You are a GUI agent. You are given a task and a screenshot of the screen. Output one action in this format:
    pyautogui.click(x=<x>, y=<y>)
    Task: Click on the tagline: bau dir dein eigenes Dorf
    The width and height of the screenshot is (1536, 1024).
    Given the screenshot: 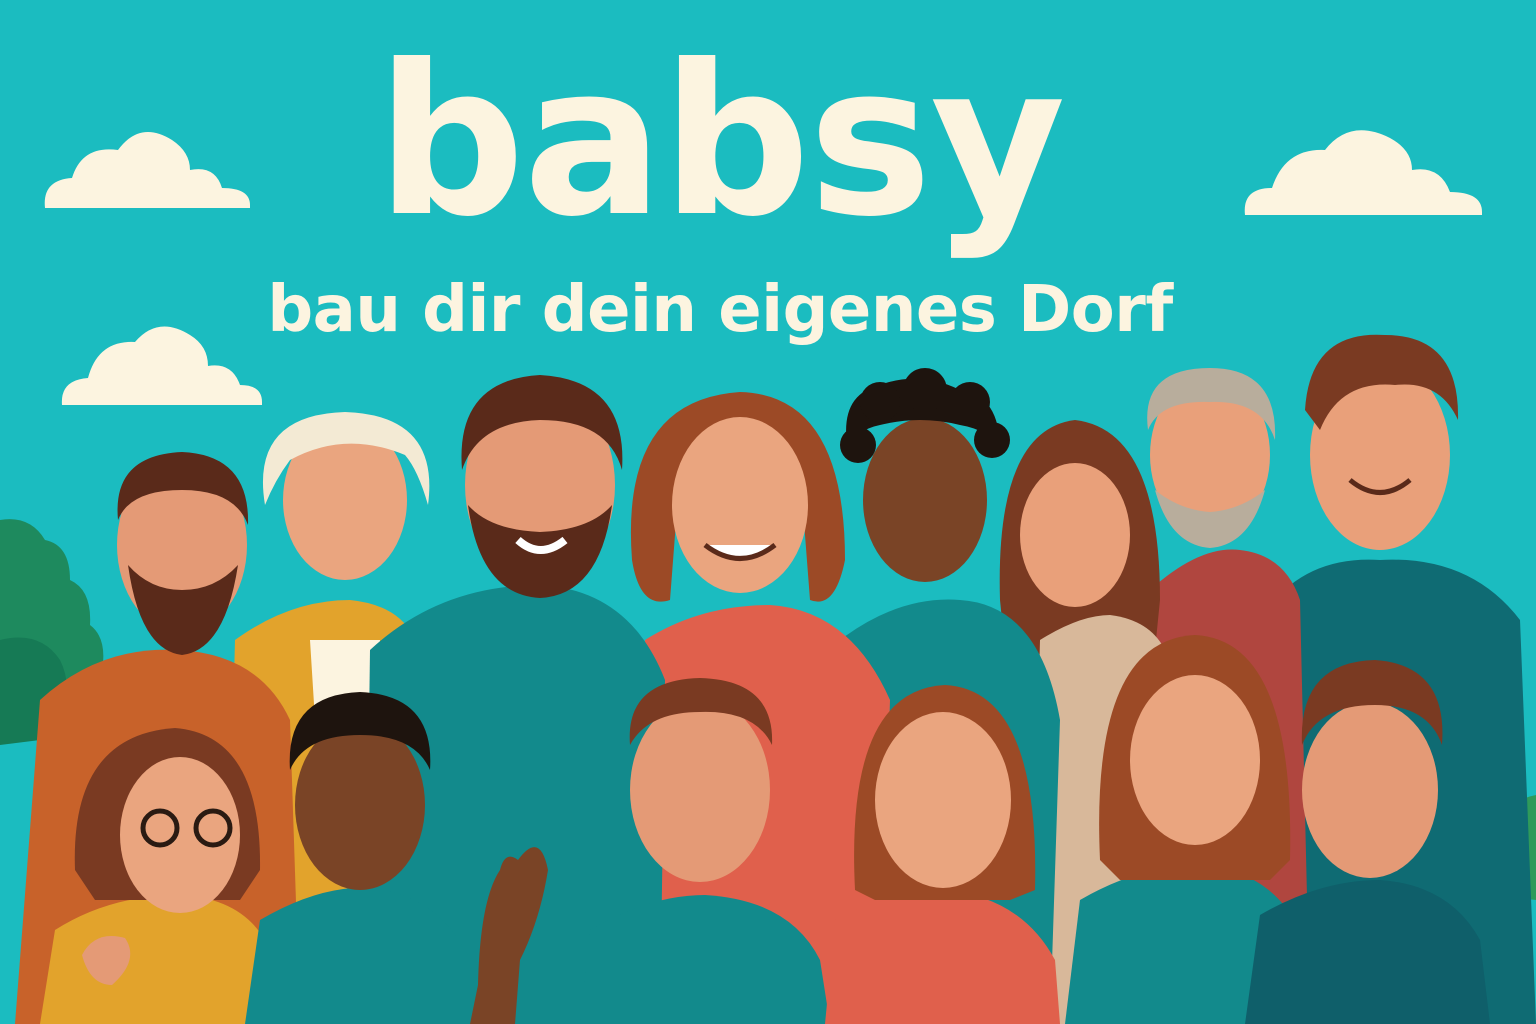 What is the action you would take?
    pyautogui.click(x=720, y=310)
    